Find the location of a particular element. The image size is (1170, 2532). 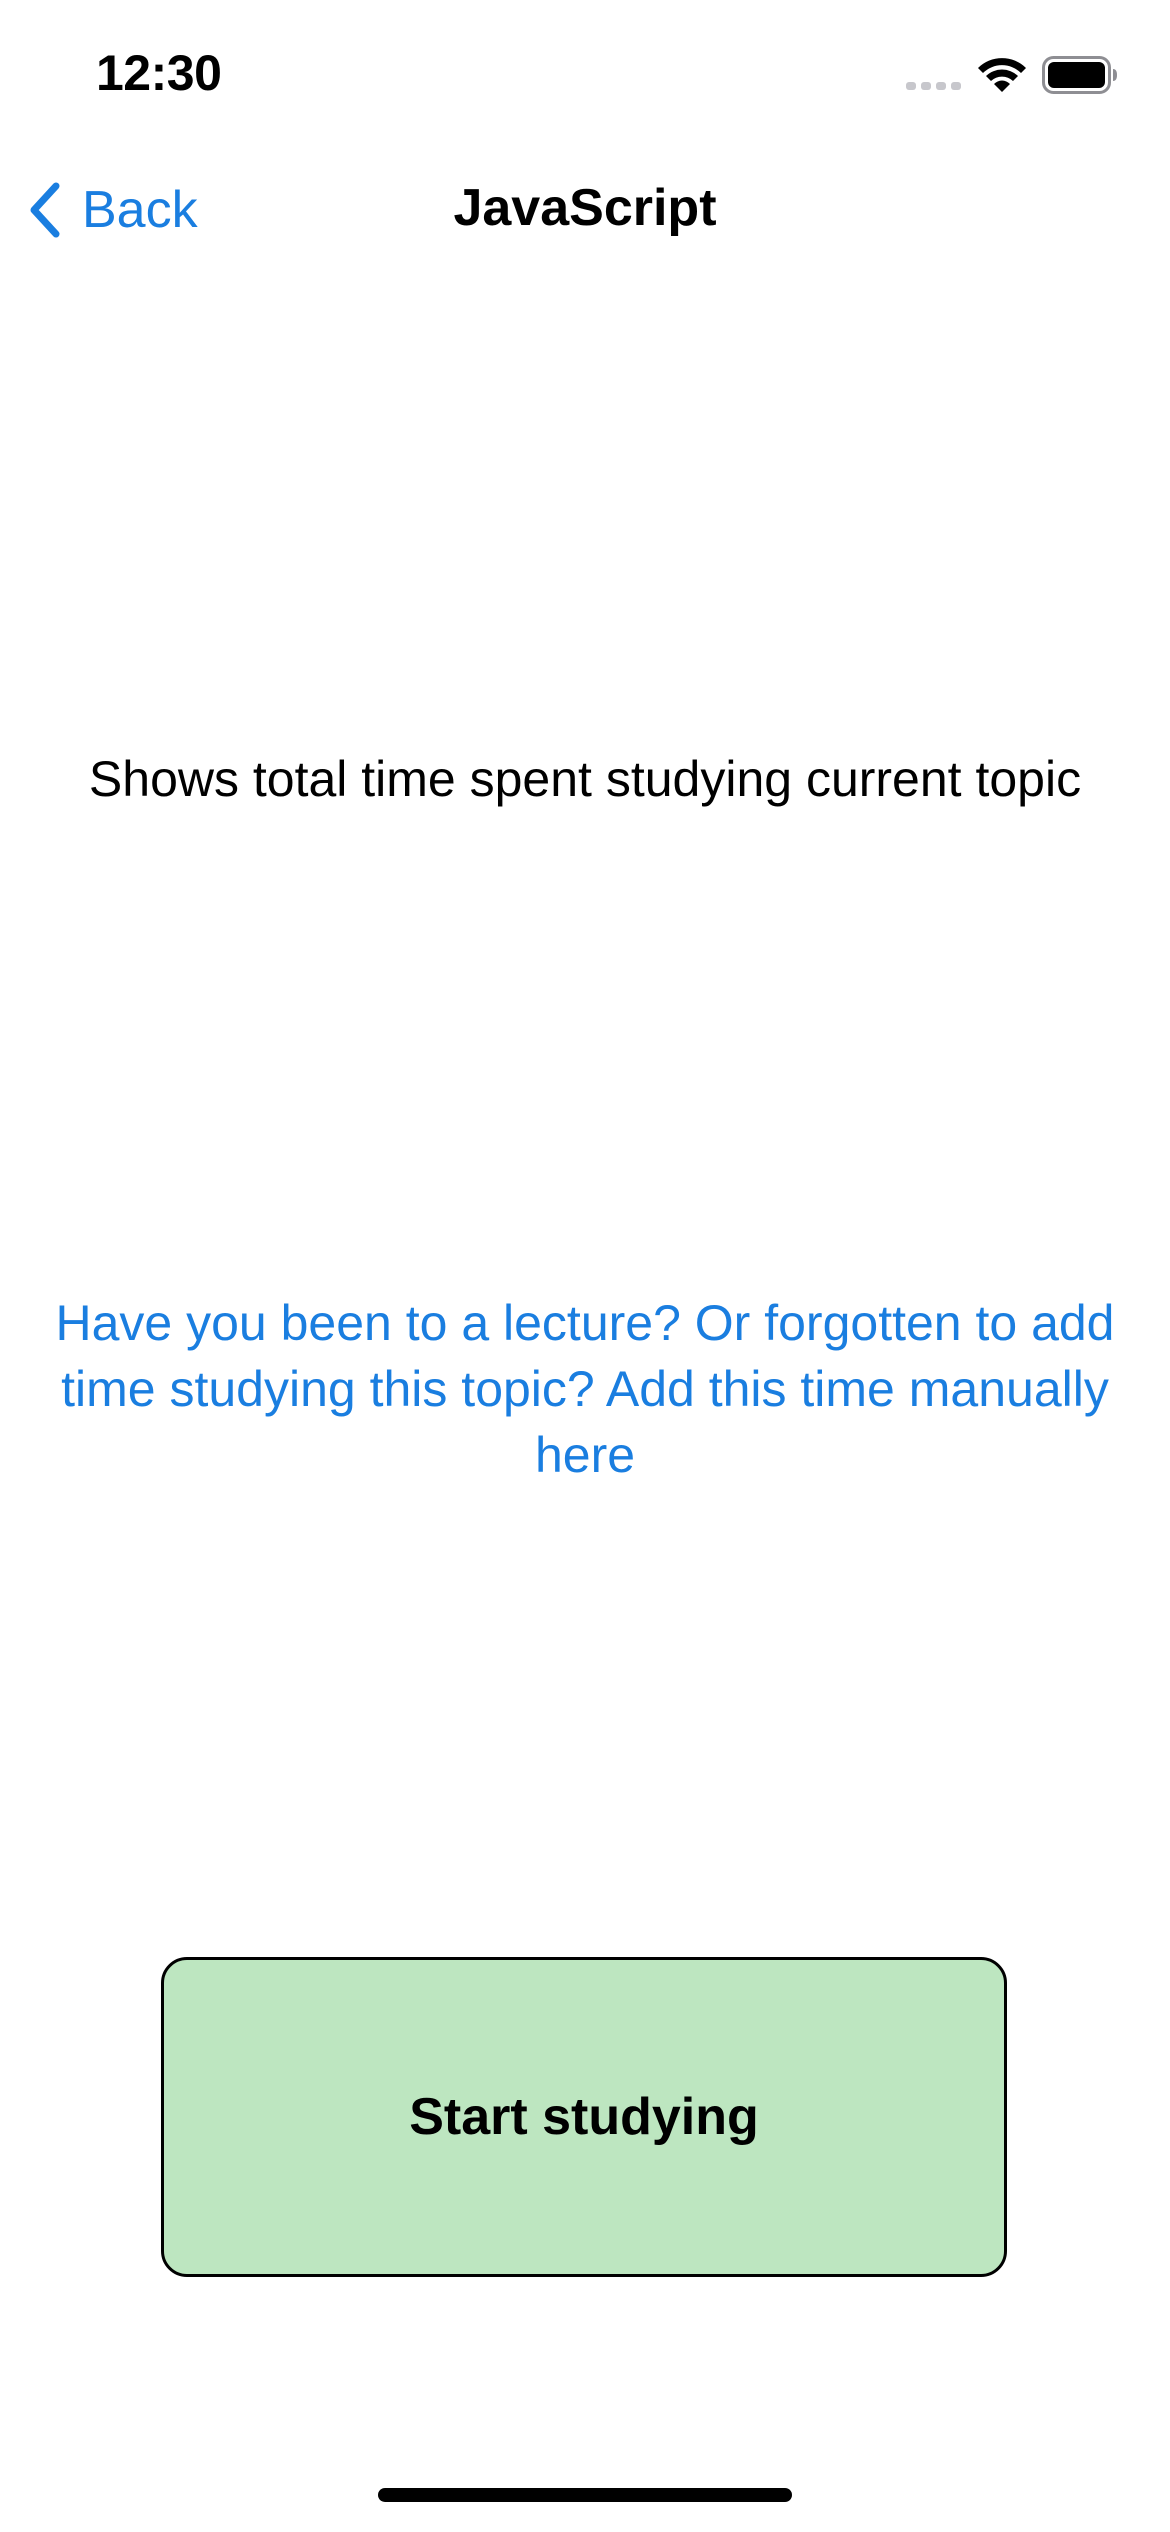

battery-icon is located at coordinates (1079, 75).